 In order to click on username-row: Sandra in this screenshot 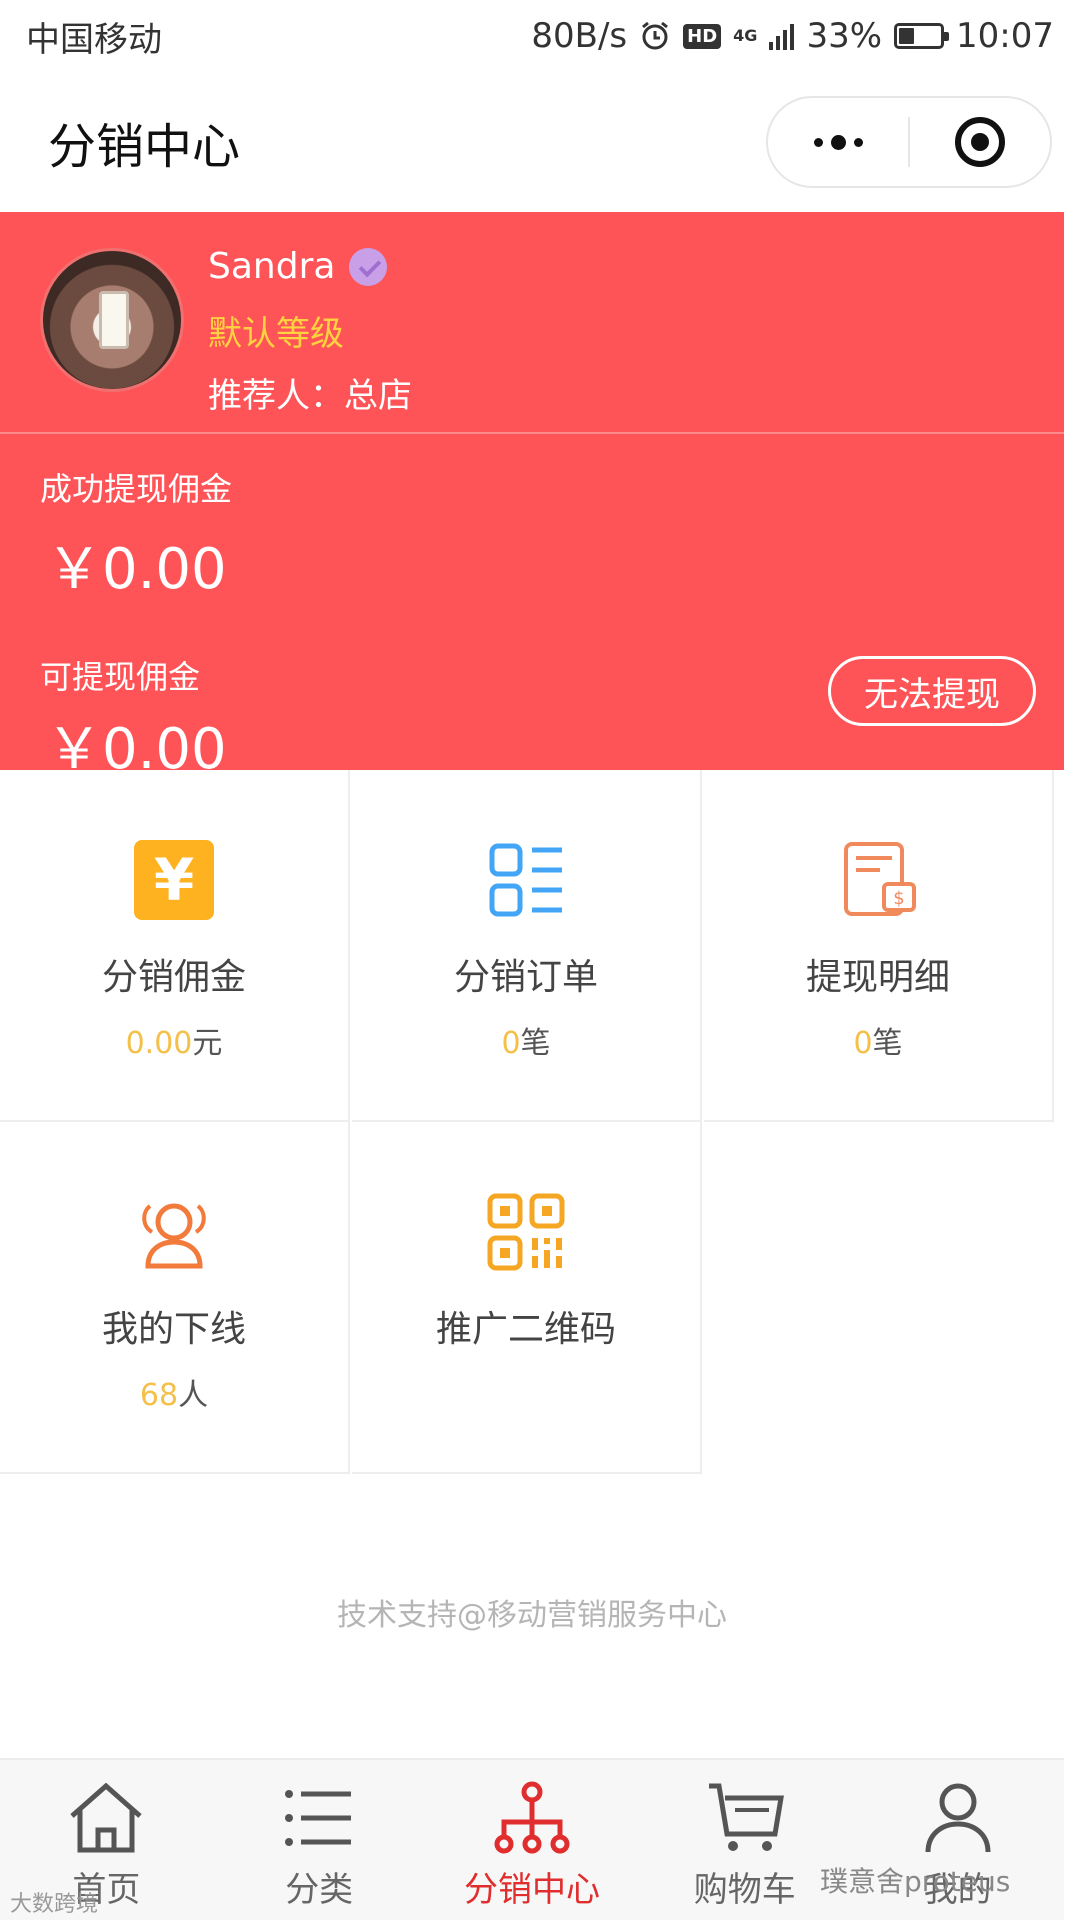, I will do `click(298, 266)`.